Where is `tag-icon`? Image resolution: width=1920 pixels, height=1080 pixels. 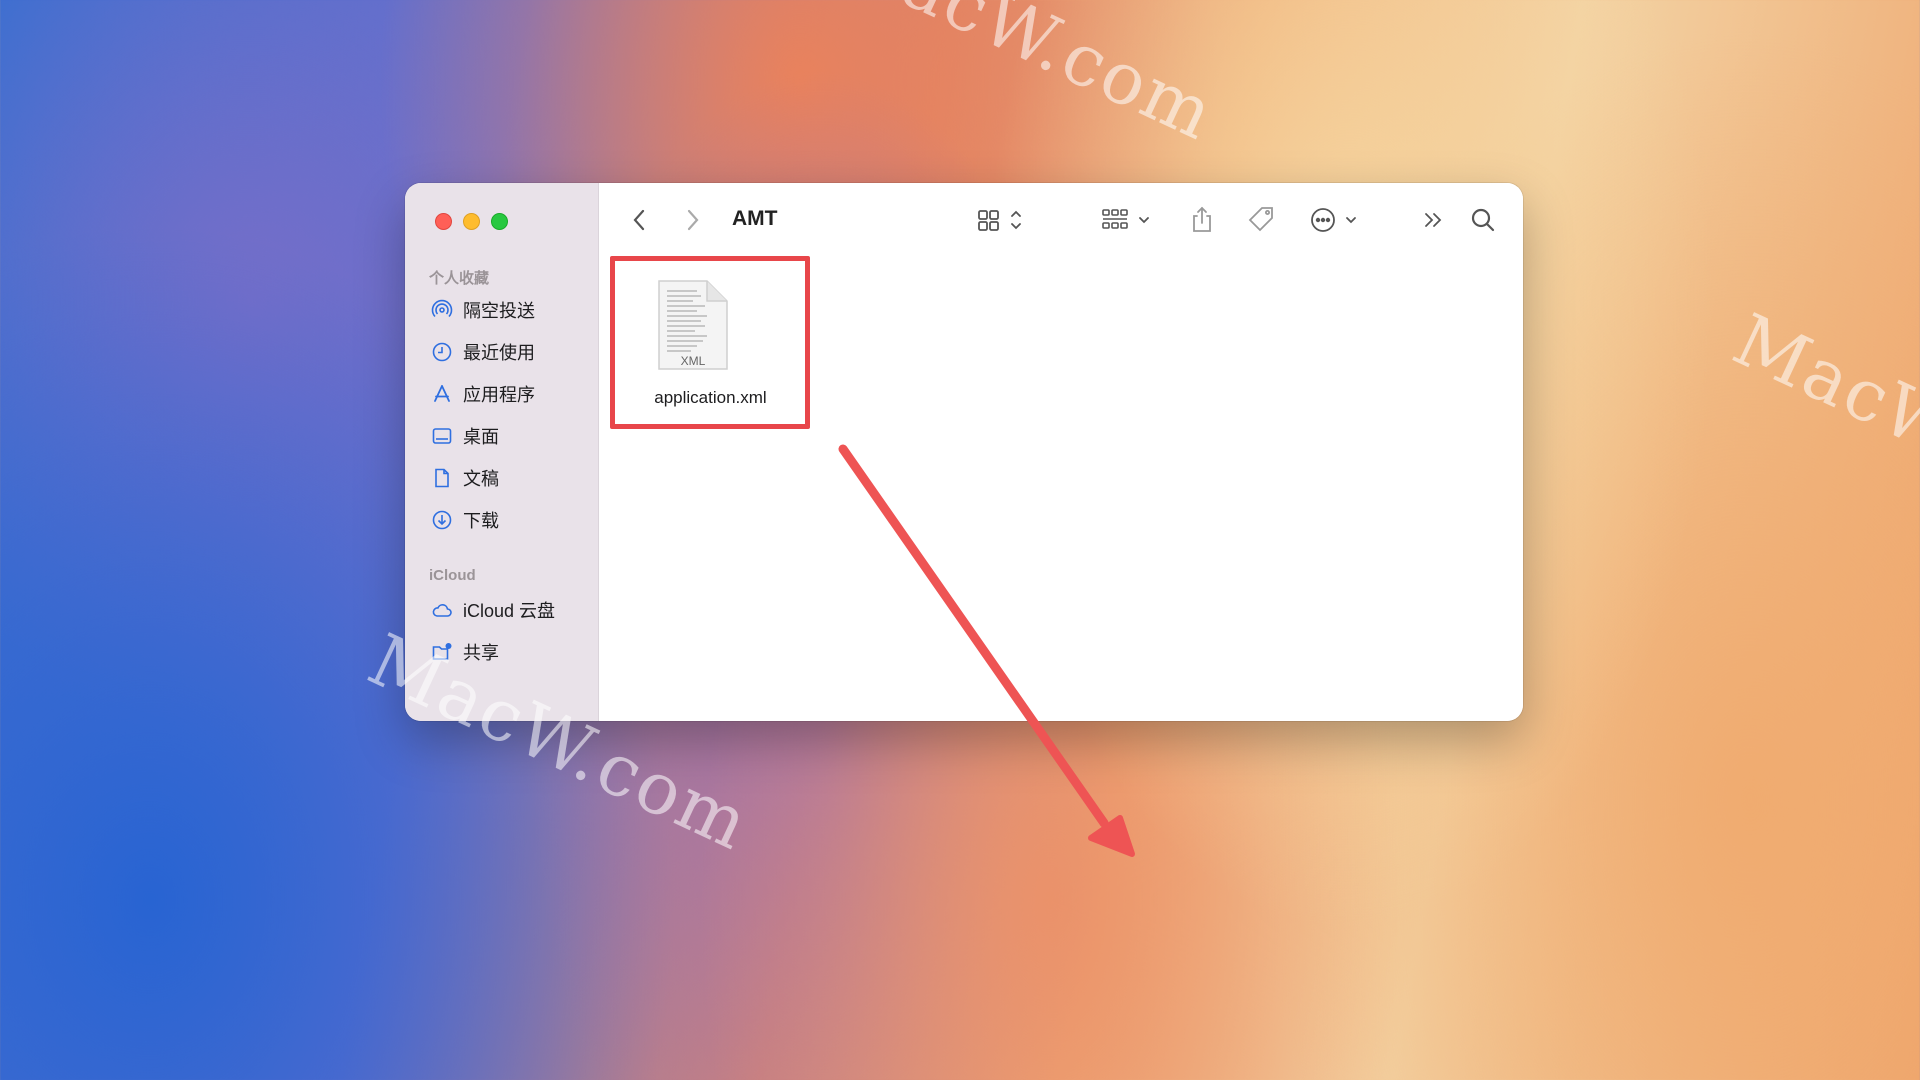
tag-icon is located at coordinates (1260, 219).